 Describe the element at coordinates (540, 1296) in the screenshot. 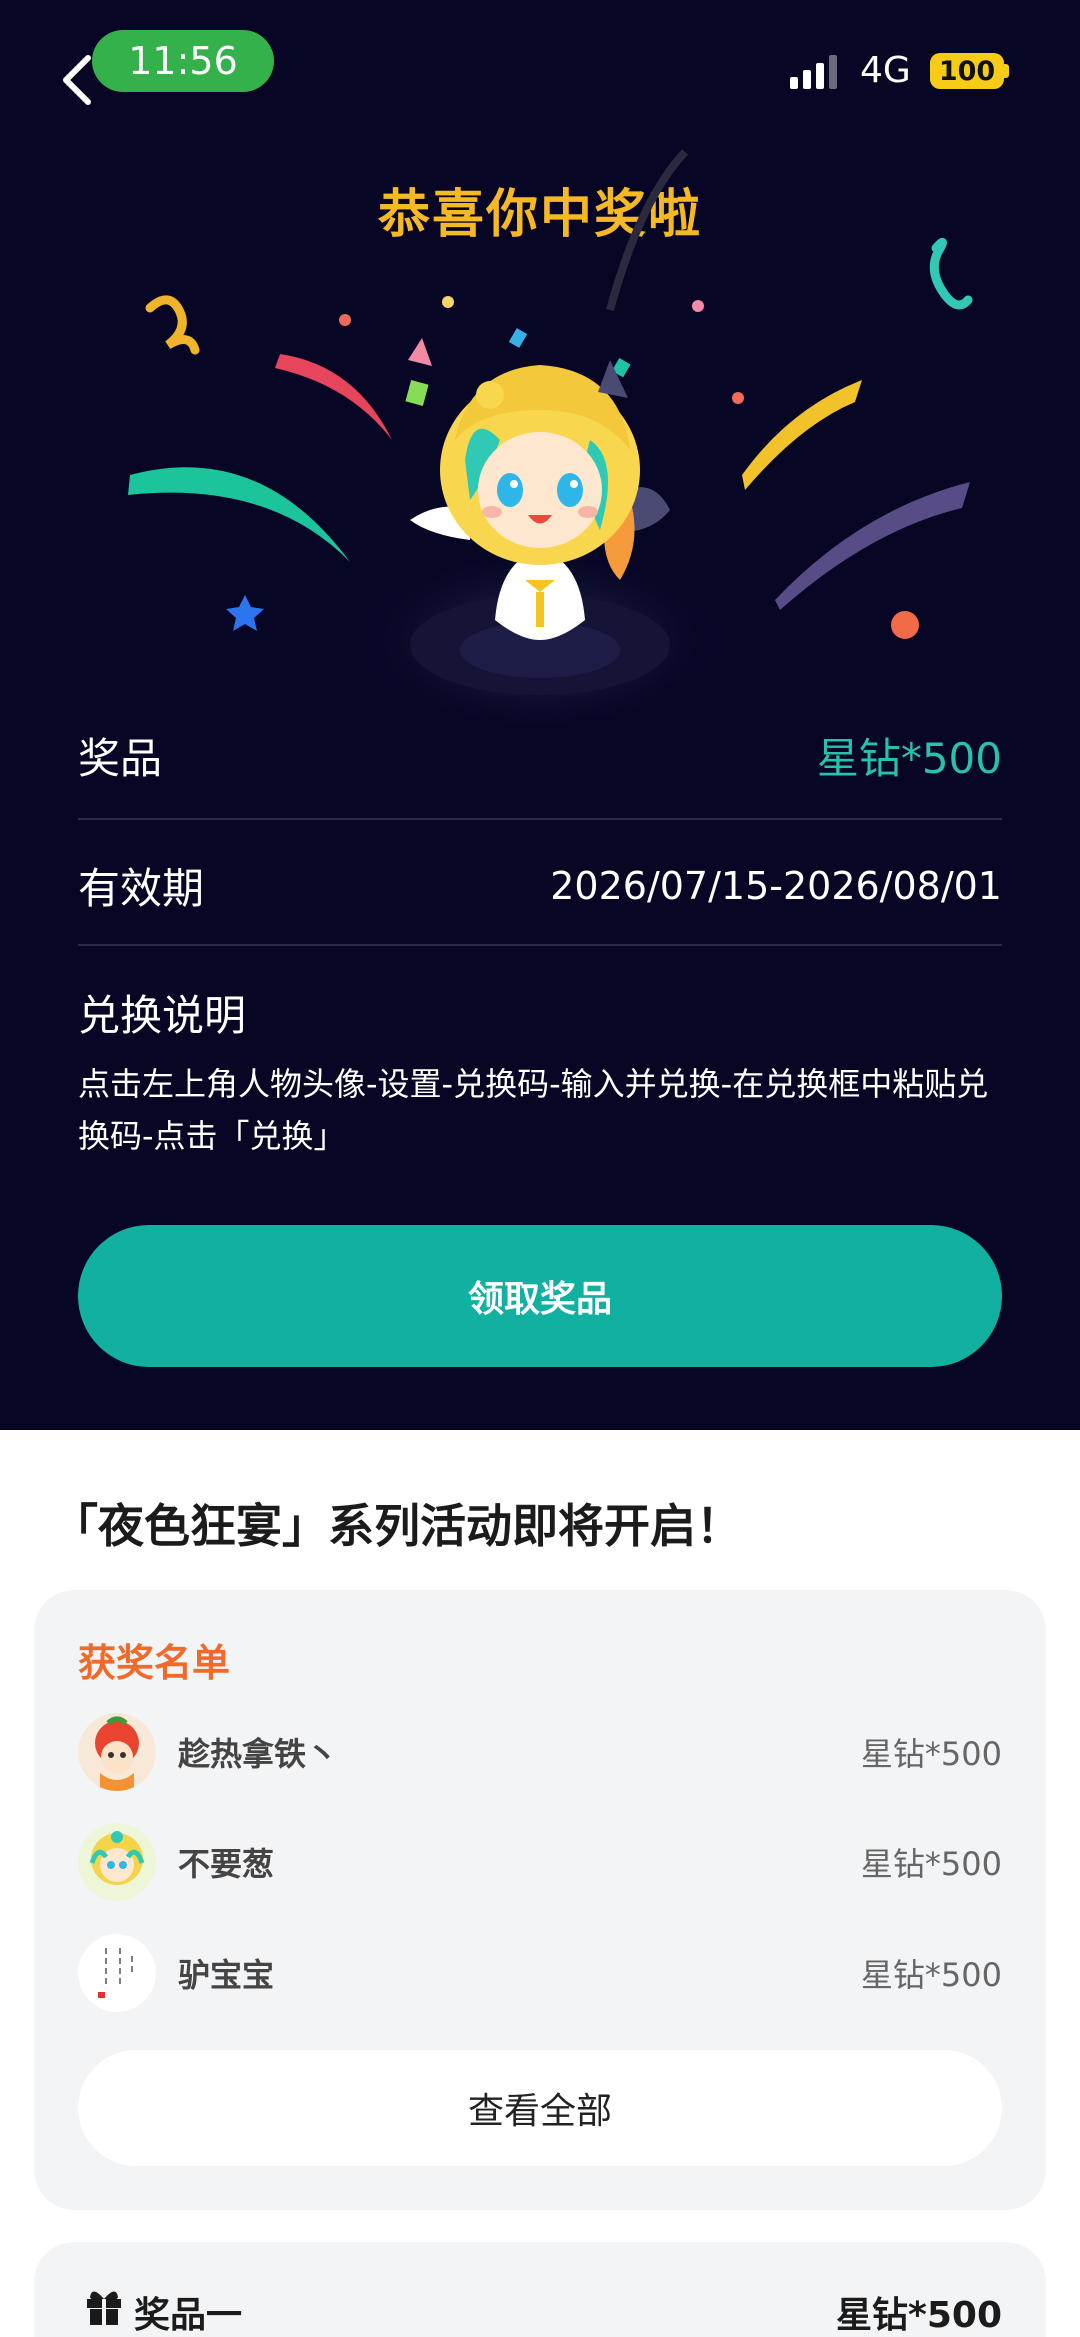

I see `claim-prize-button: 领取奖品` at that location.